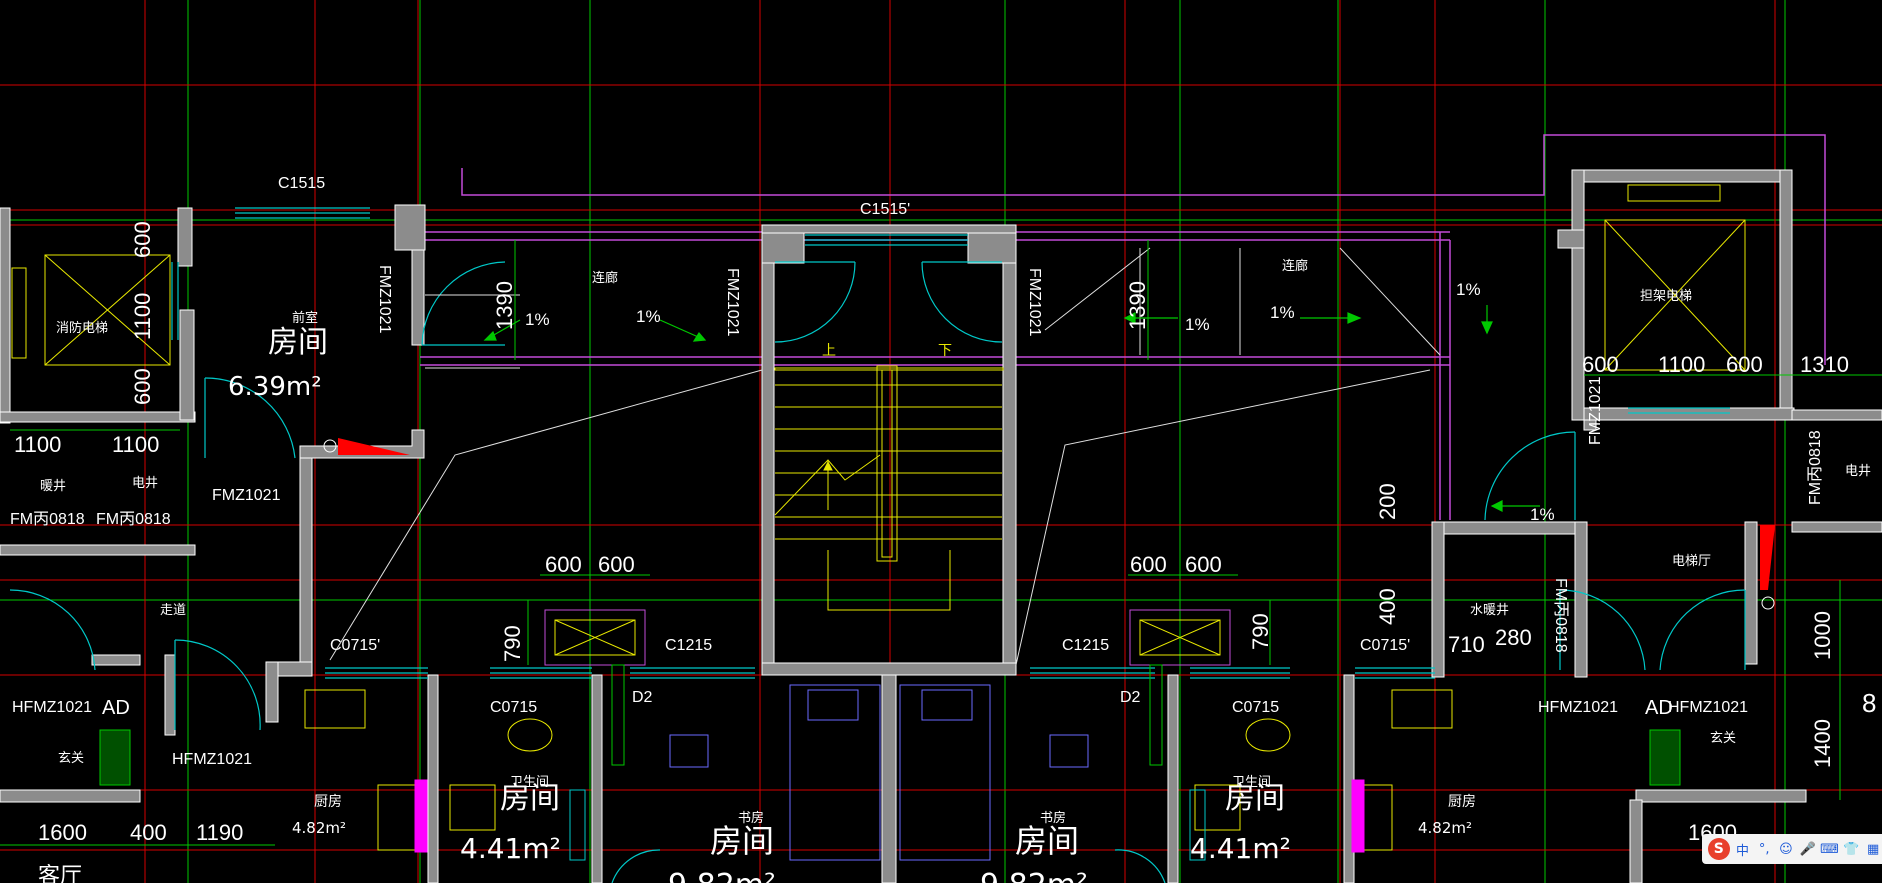 This screenshot has height=883, width=1882. I want to click on door-tag-ad-left: AD, so click(116, 708).